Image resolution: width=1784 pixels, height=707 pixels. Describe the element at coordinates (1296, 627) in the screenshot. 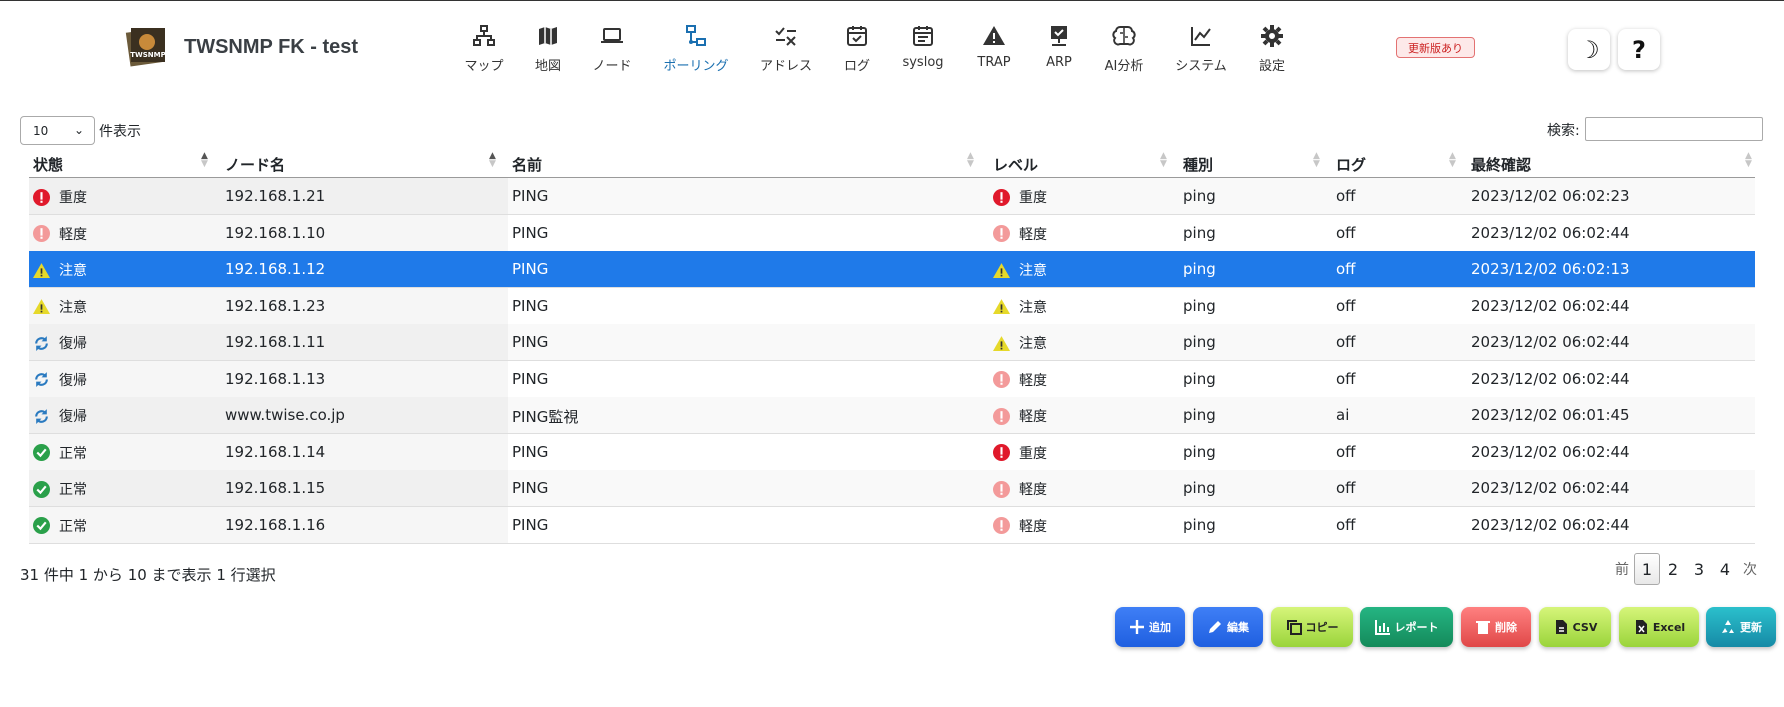

I see `copy-icon` at that location.